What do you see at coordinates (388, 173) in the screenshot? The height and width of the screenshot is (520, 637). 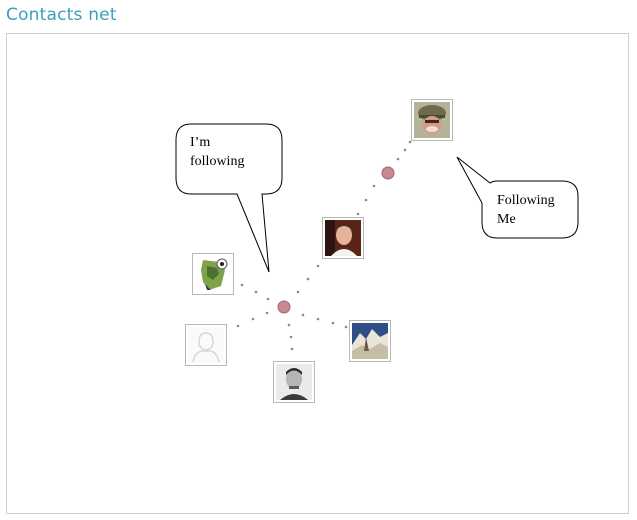 I see `upper-node` at bounding box center [388, 173].